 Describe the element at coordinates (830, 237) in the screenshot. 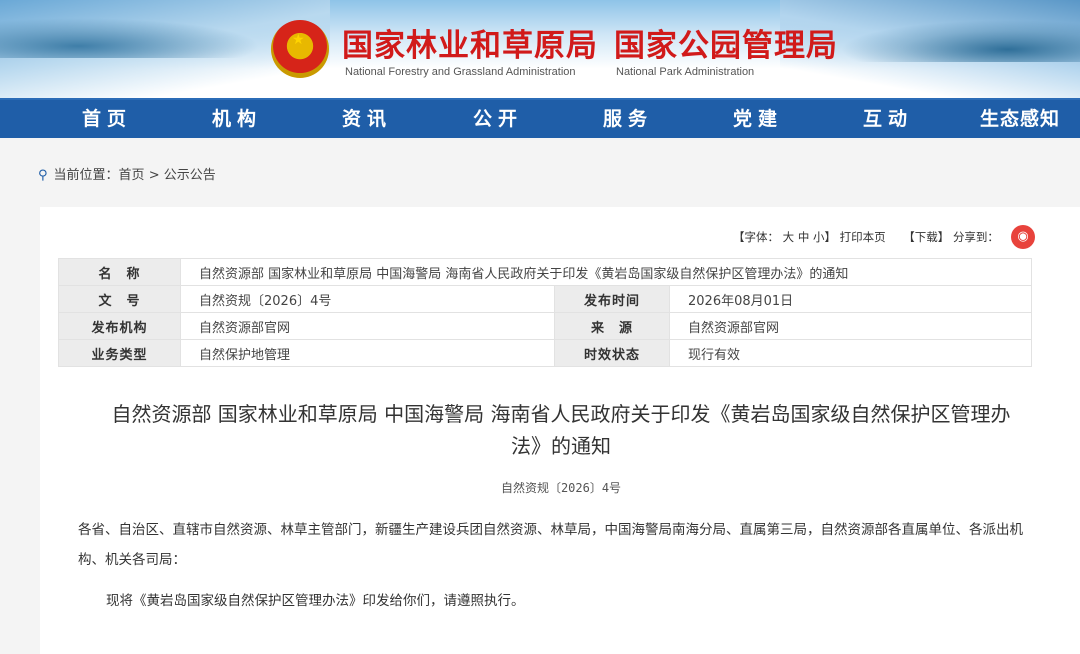

I see `font-size-close: 】` at that location.